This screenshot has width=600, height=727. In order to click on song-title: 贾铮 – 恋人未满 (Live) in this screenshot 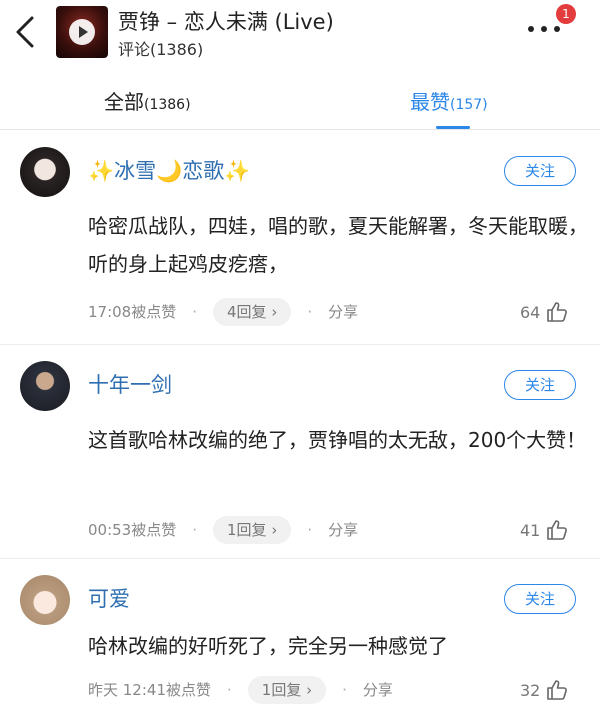, I will do `click(226, 22)`.